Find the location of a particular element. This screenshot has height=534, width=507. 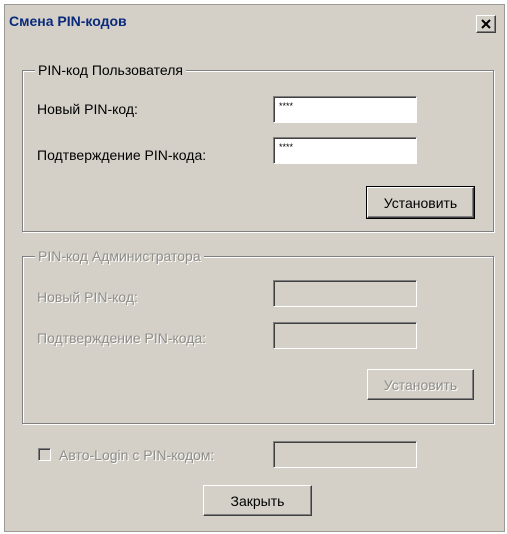

close-icon is located at coordinates (486, 24).